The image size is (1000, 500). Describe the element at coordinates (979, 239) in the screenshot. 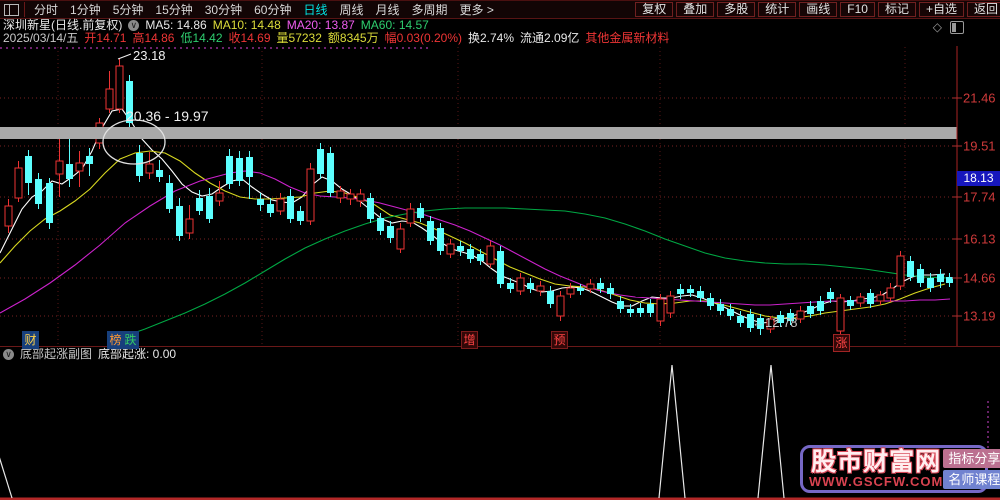

I see `axis-tick-label: 16.13` at that location.